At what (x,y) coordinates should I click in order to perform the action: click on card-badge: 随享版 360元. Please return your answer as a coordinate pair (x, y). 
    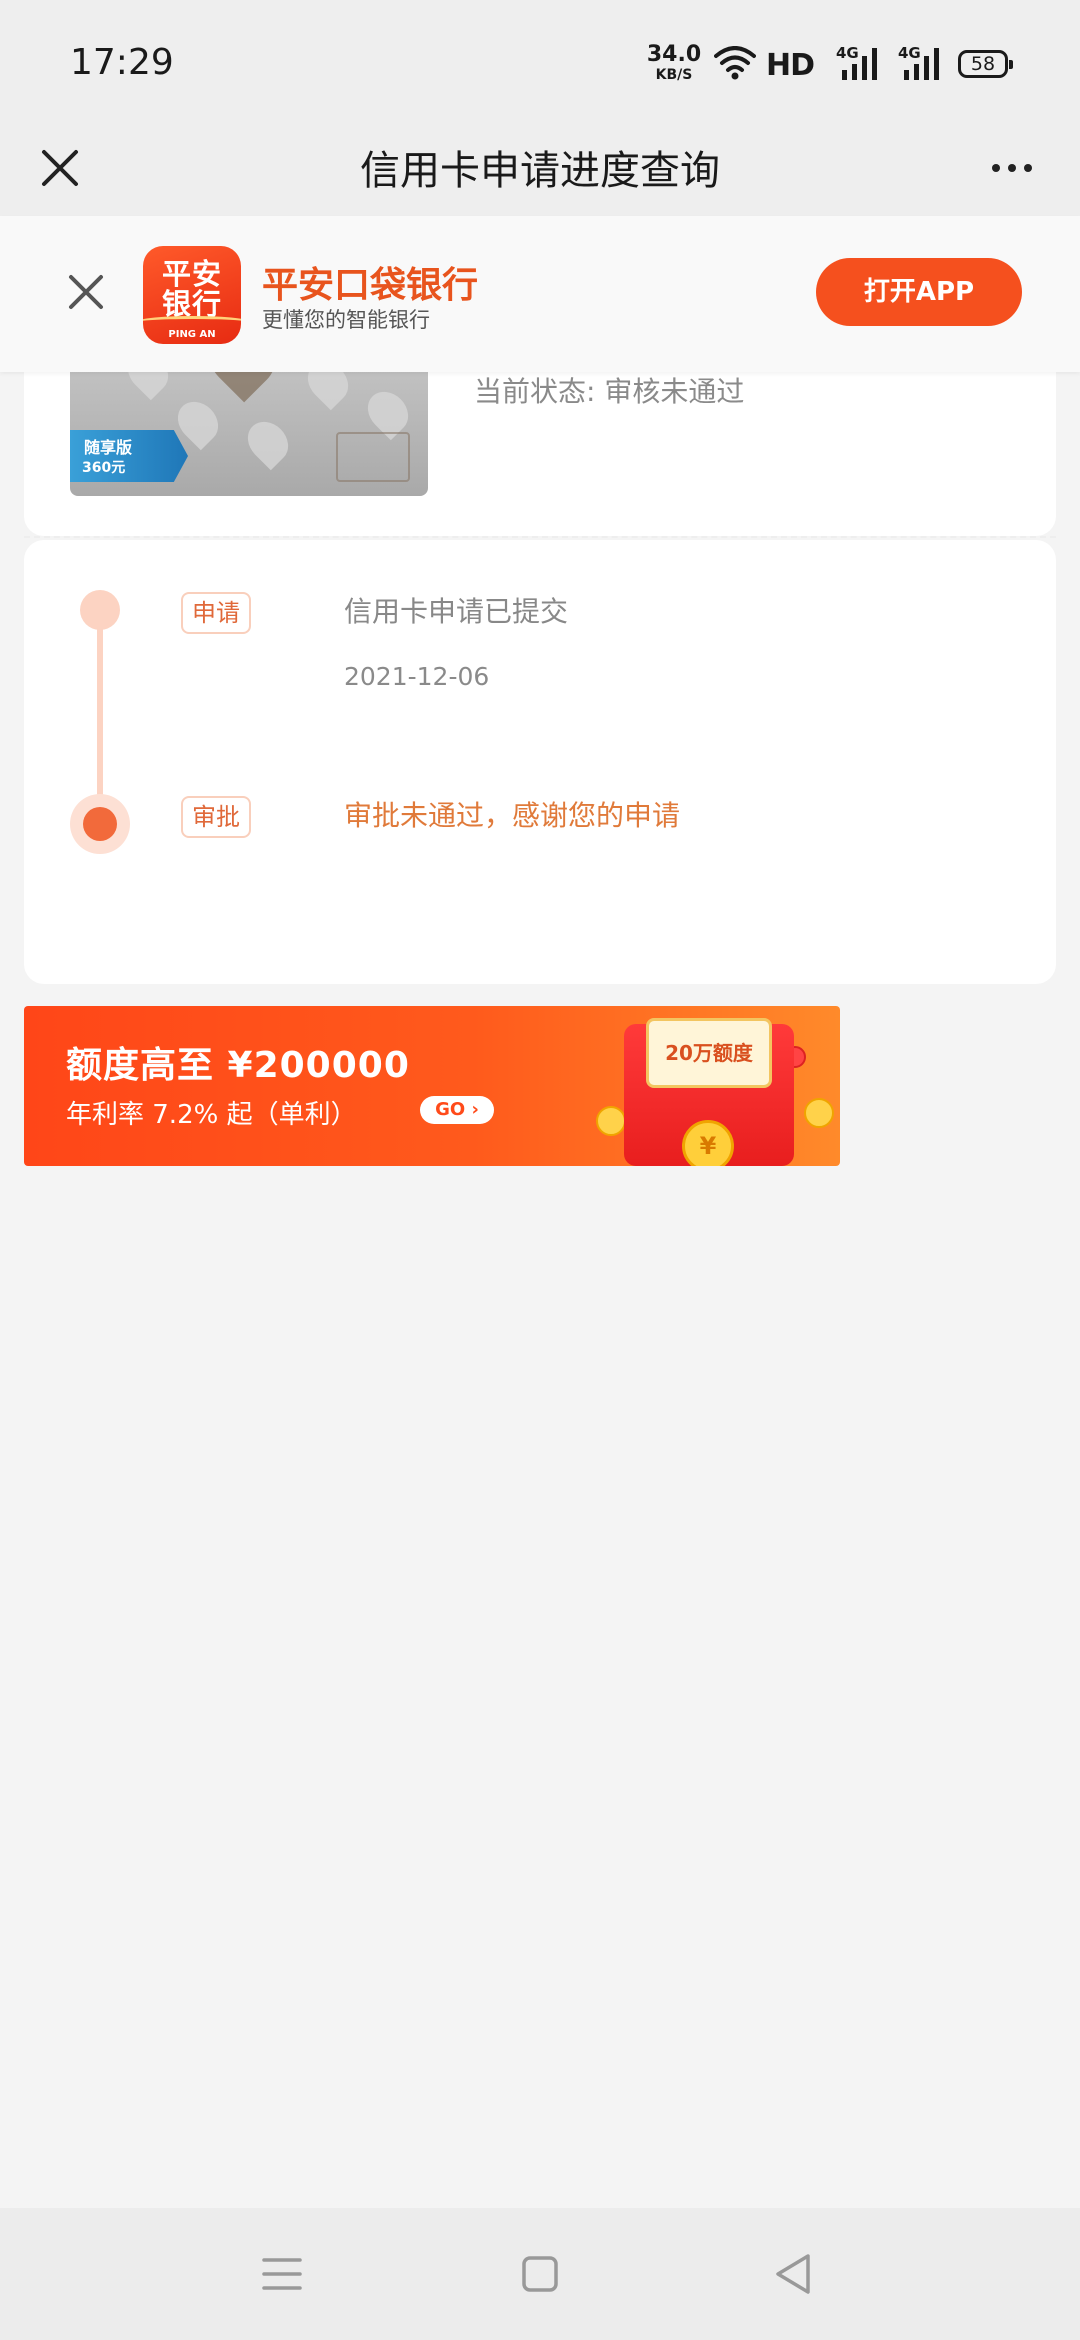
    Looking at the image, I should click on (129, 456).